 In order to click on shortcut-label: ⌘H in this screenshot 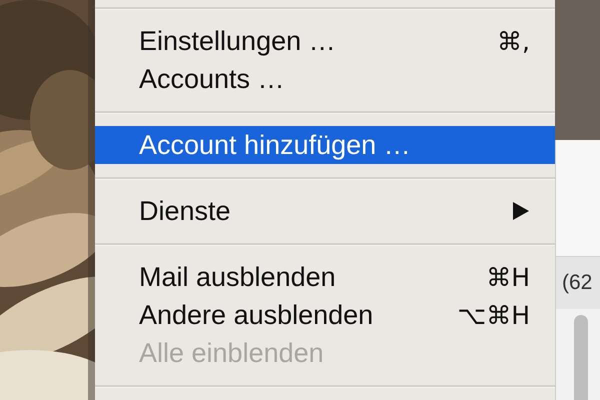, I will do `click(508, 277)`.